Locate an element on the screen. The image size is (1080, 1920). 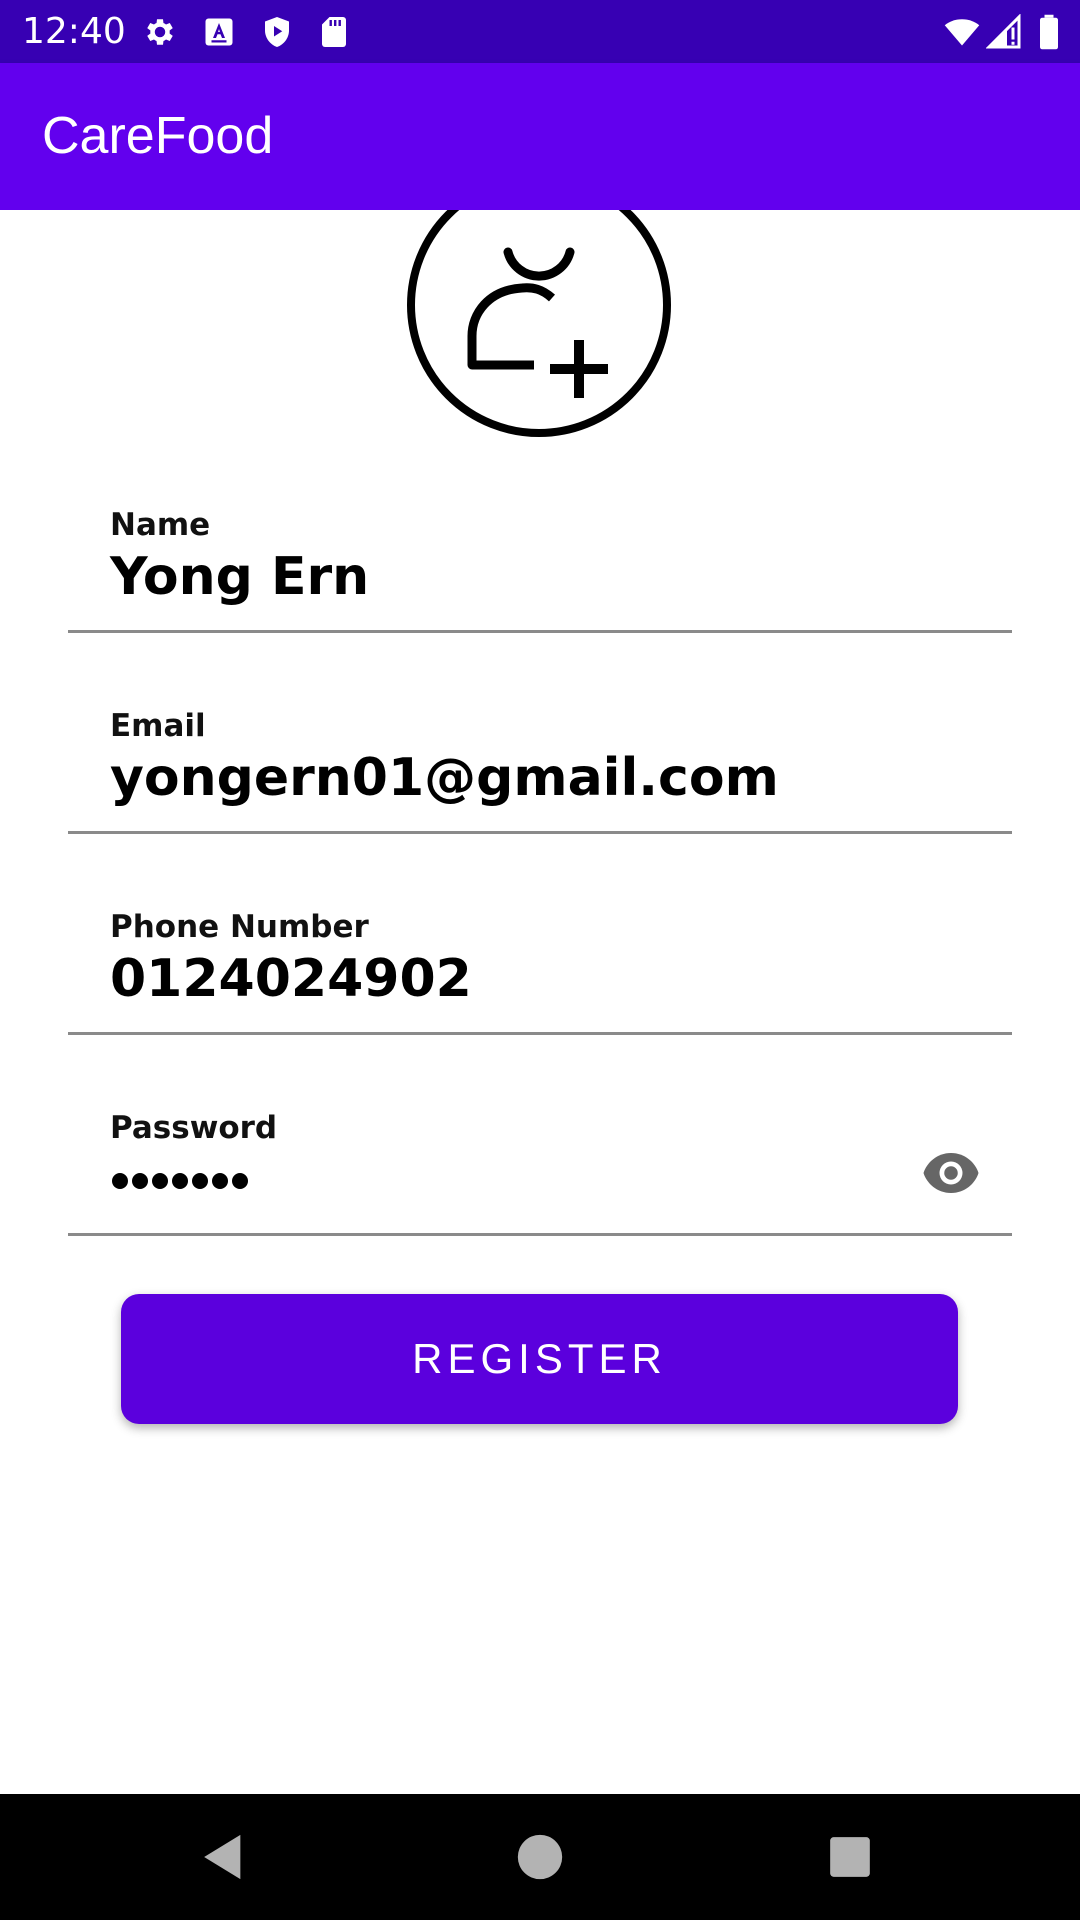
name-underline is located at coordinates (540, 631).